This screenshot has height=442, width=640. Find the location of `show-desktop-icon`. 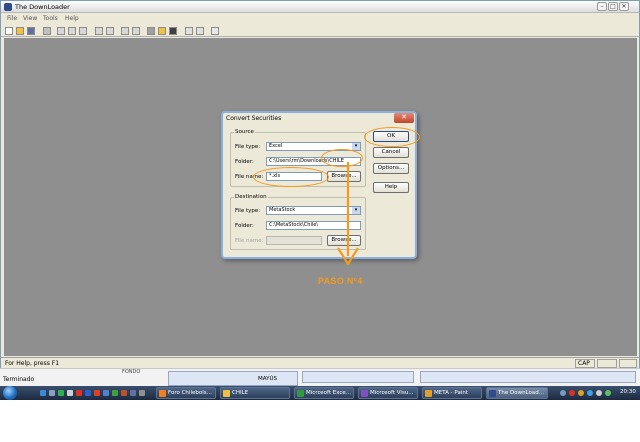

show-desktop-icon is located at coordinates (52, 393).